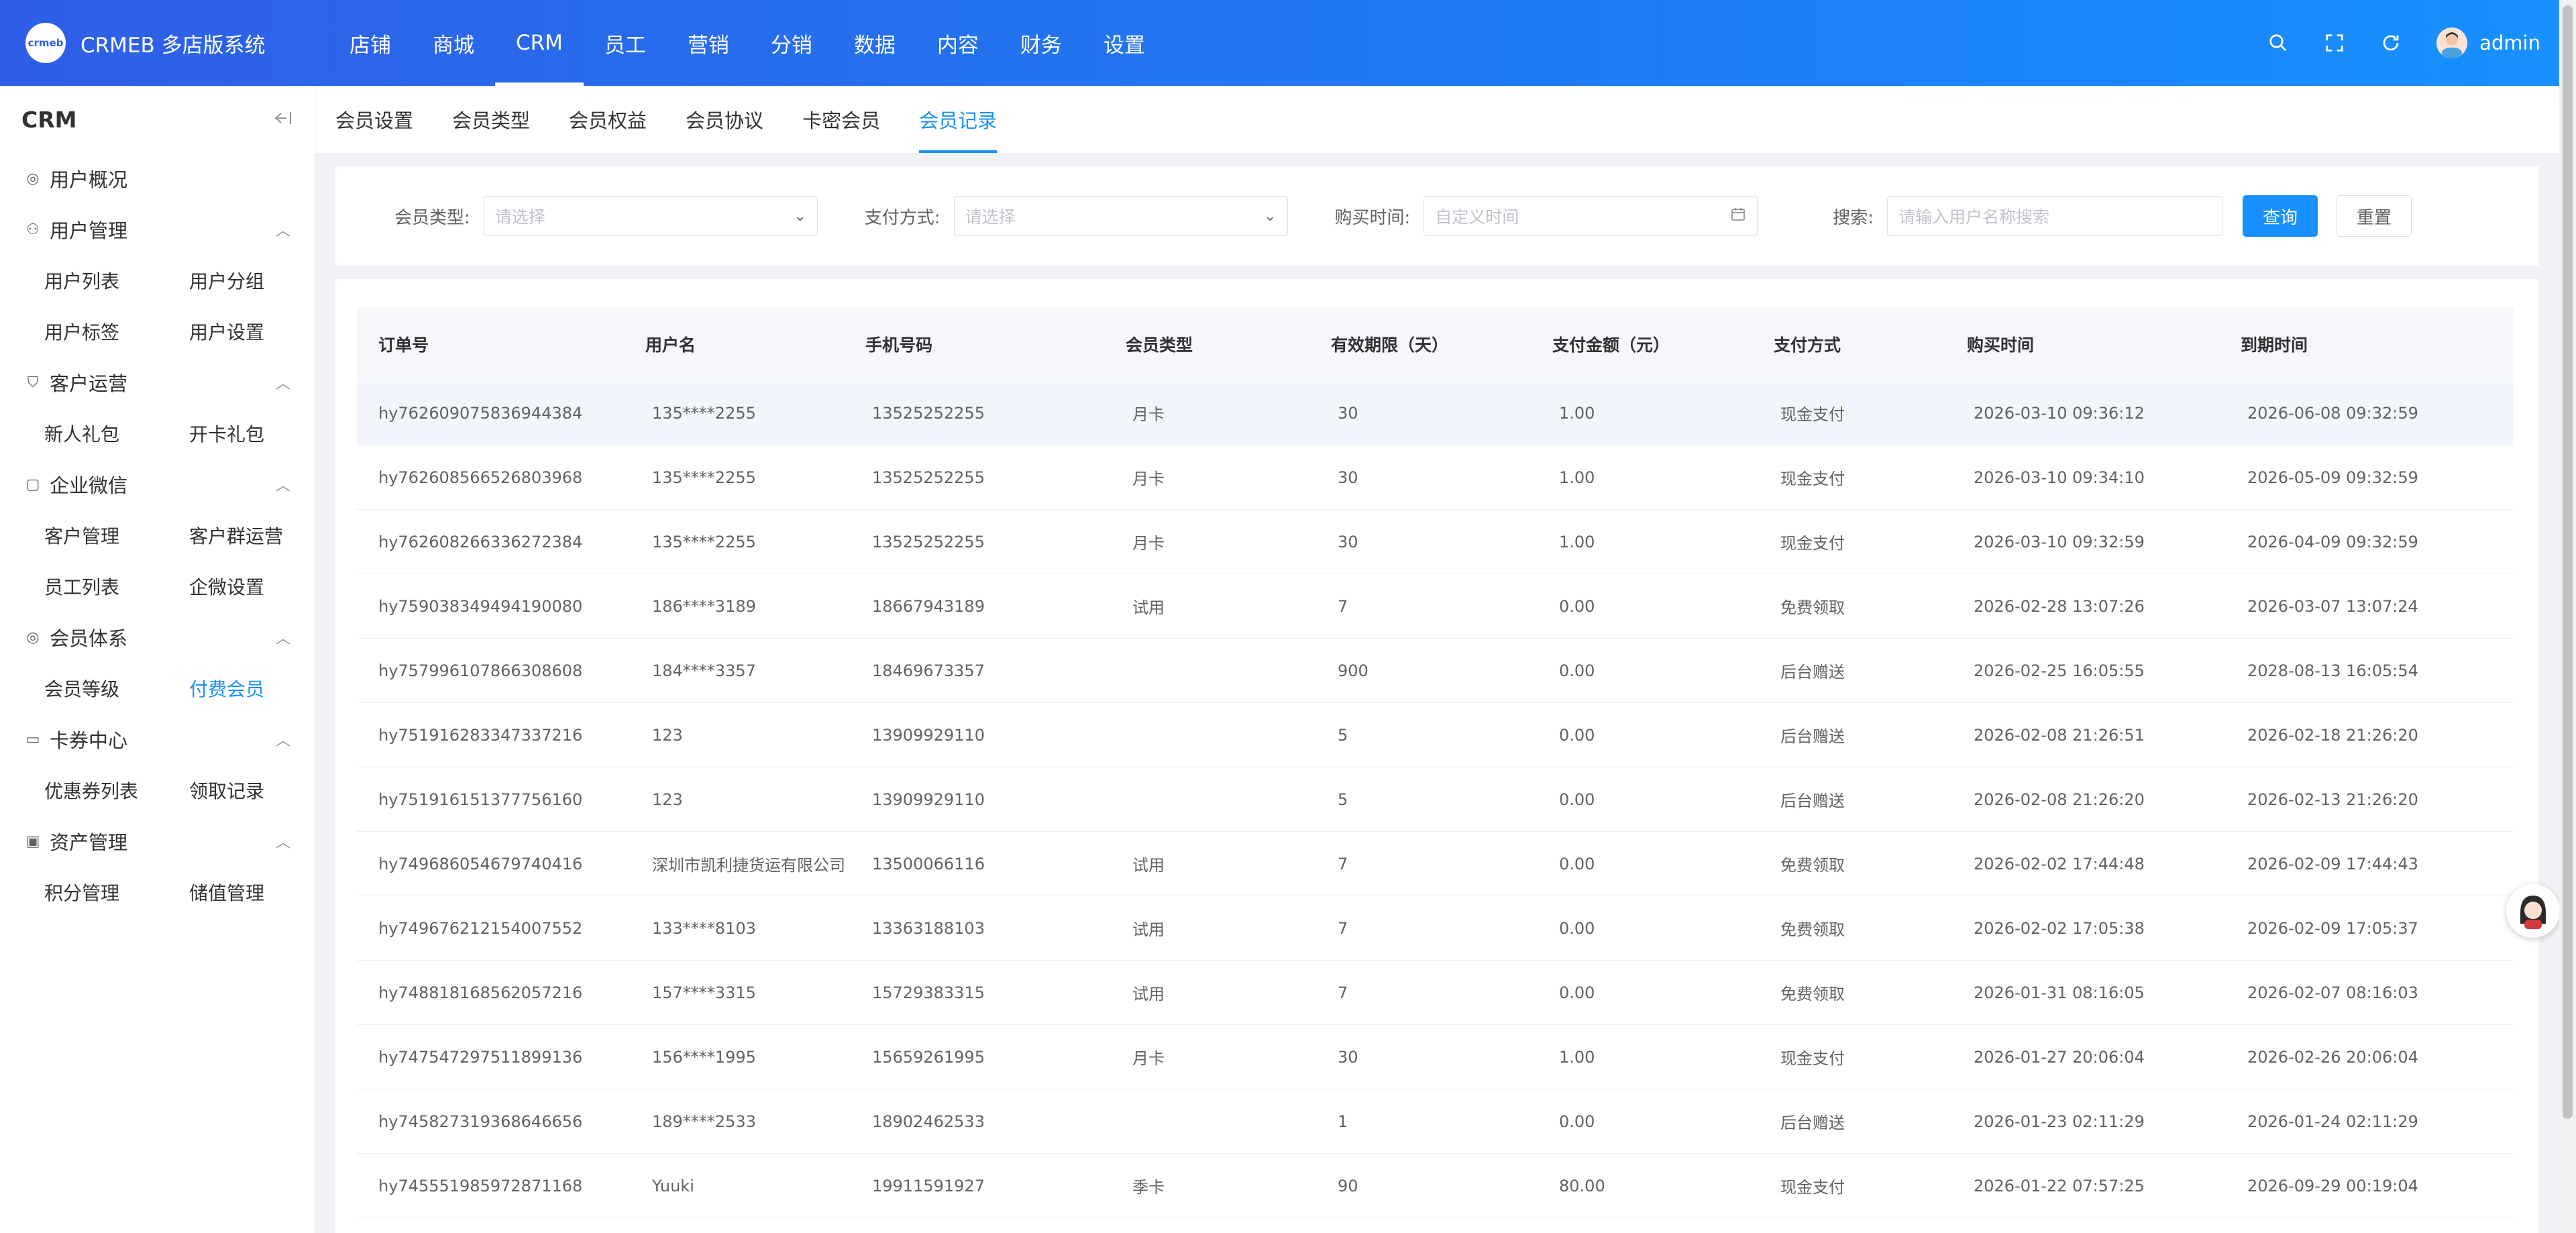 The height and width of the screenshot is (1233, 2576). I want to click on search-icon, so click(2278, 43).